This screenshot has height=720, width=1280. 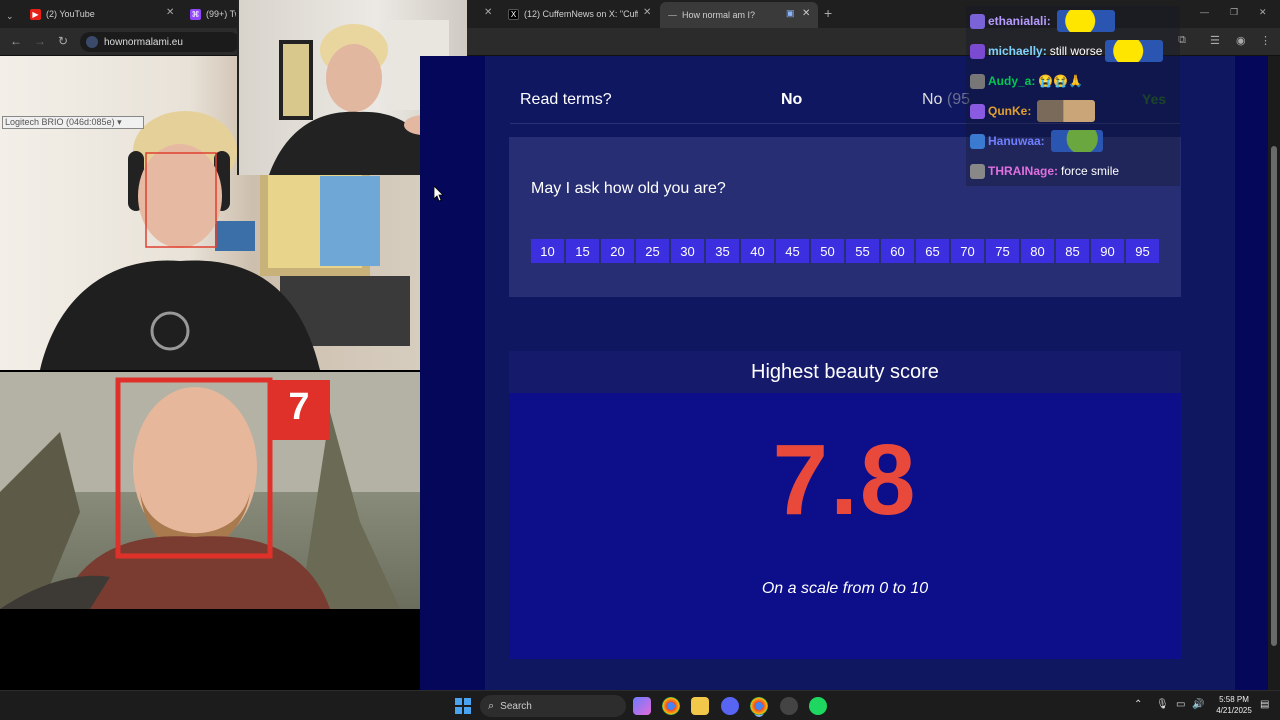 I want to click on chat-text: force smile, so click(x=1090, y=171).